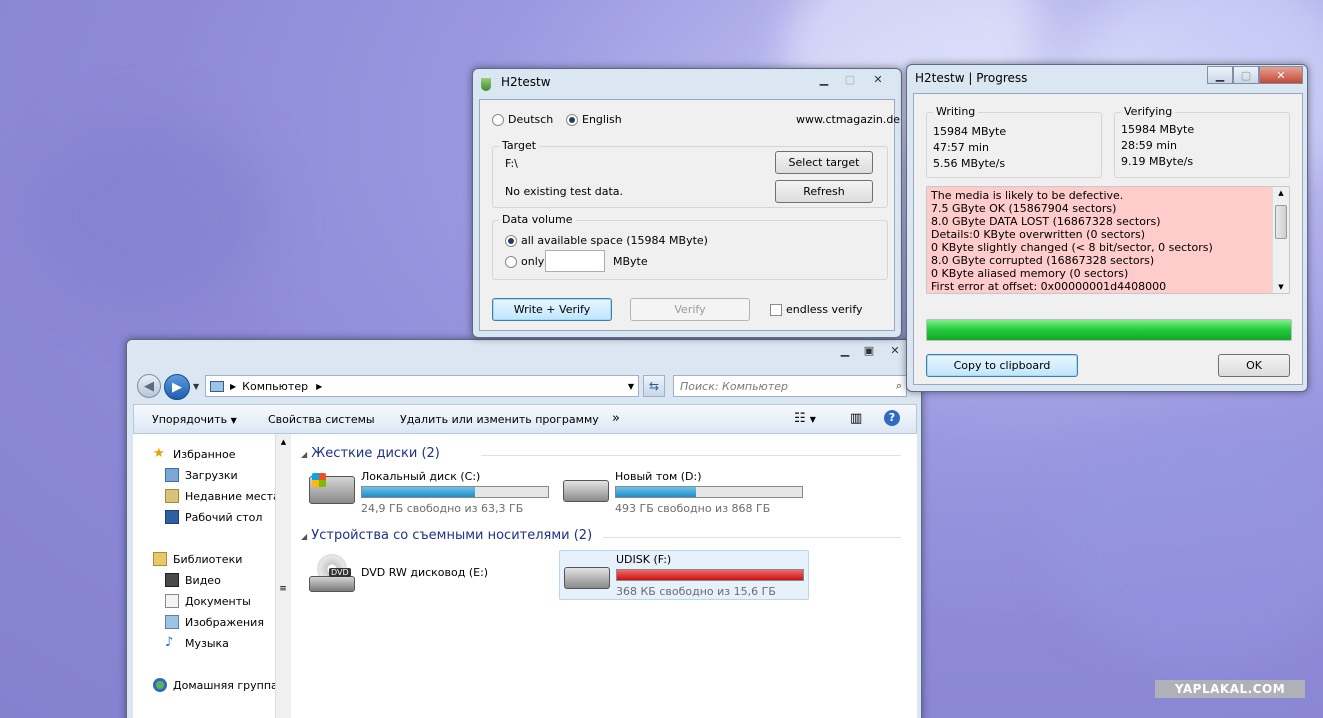 The image size is (1323, 718). I want to click on drive-f-name: UDISK (F:), so click(644, 559).